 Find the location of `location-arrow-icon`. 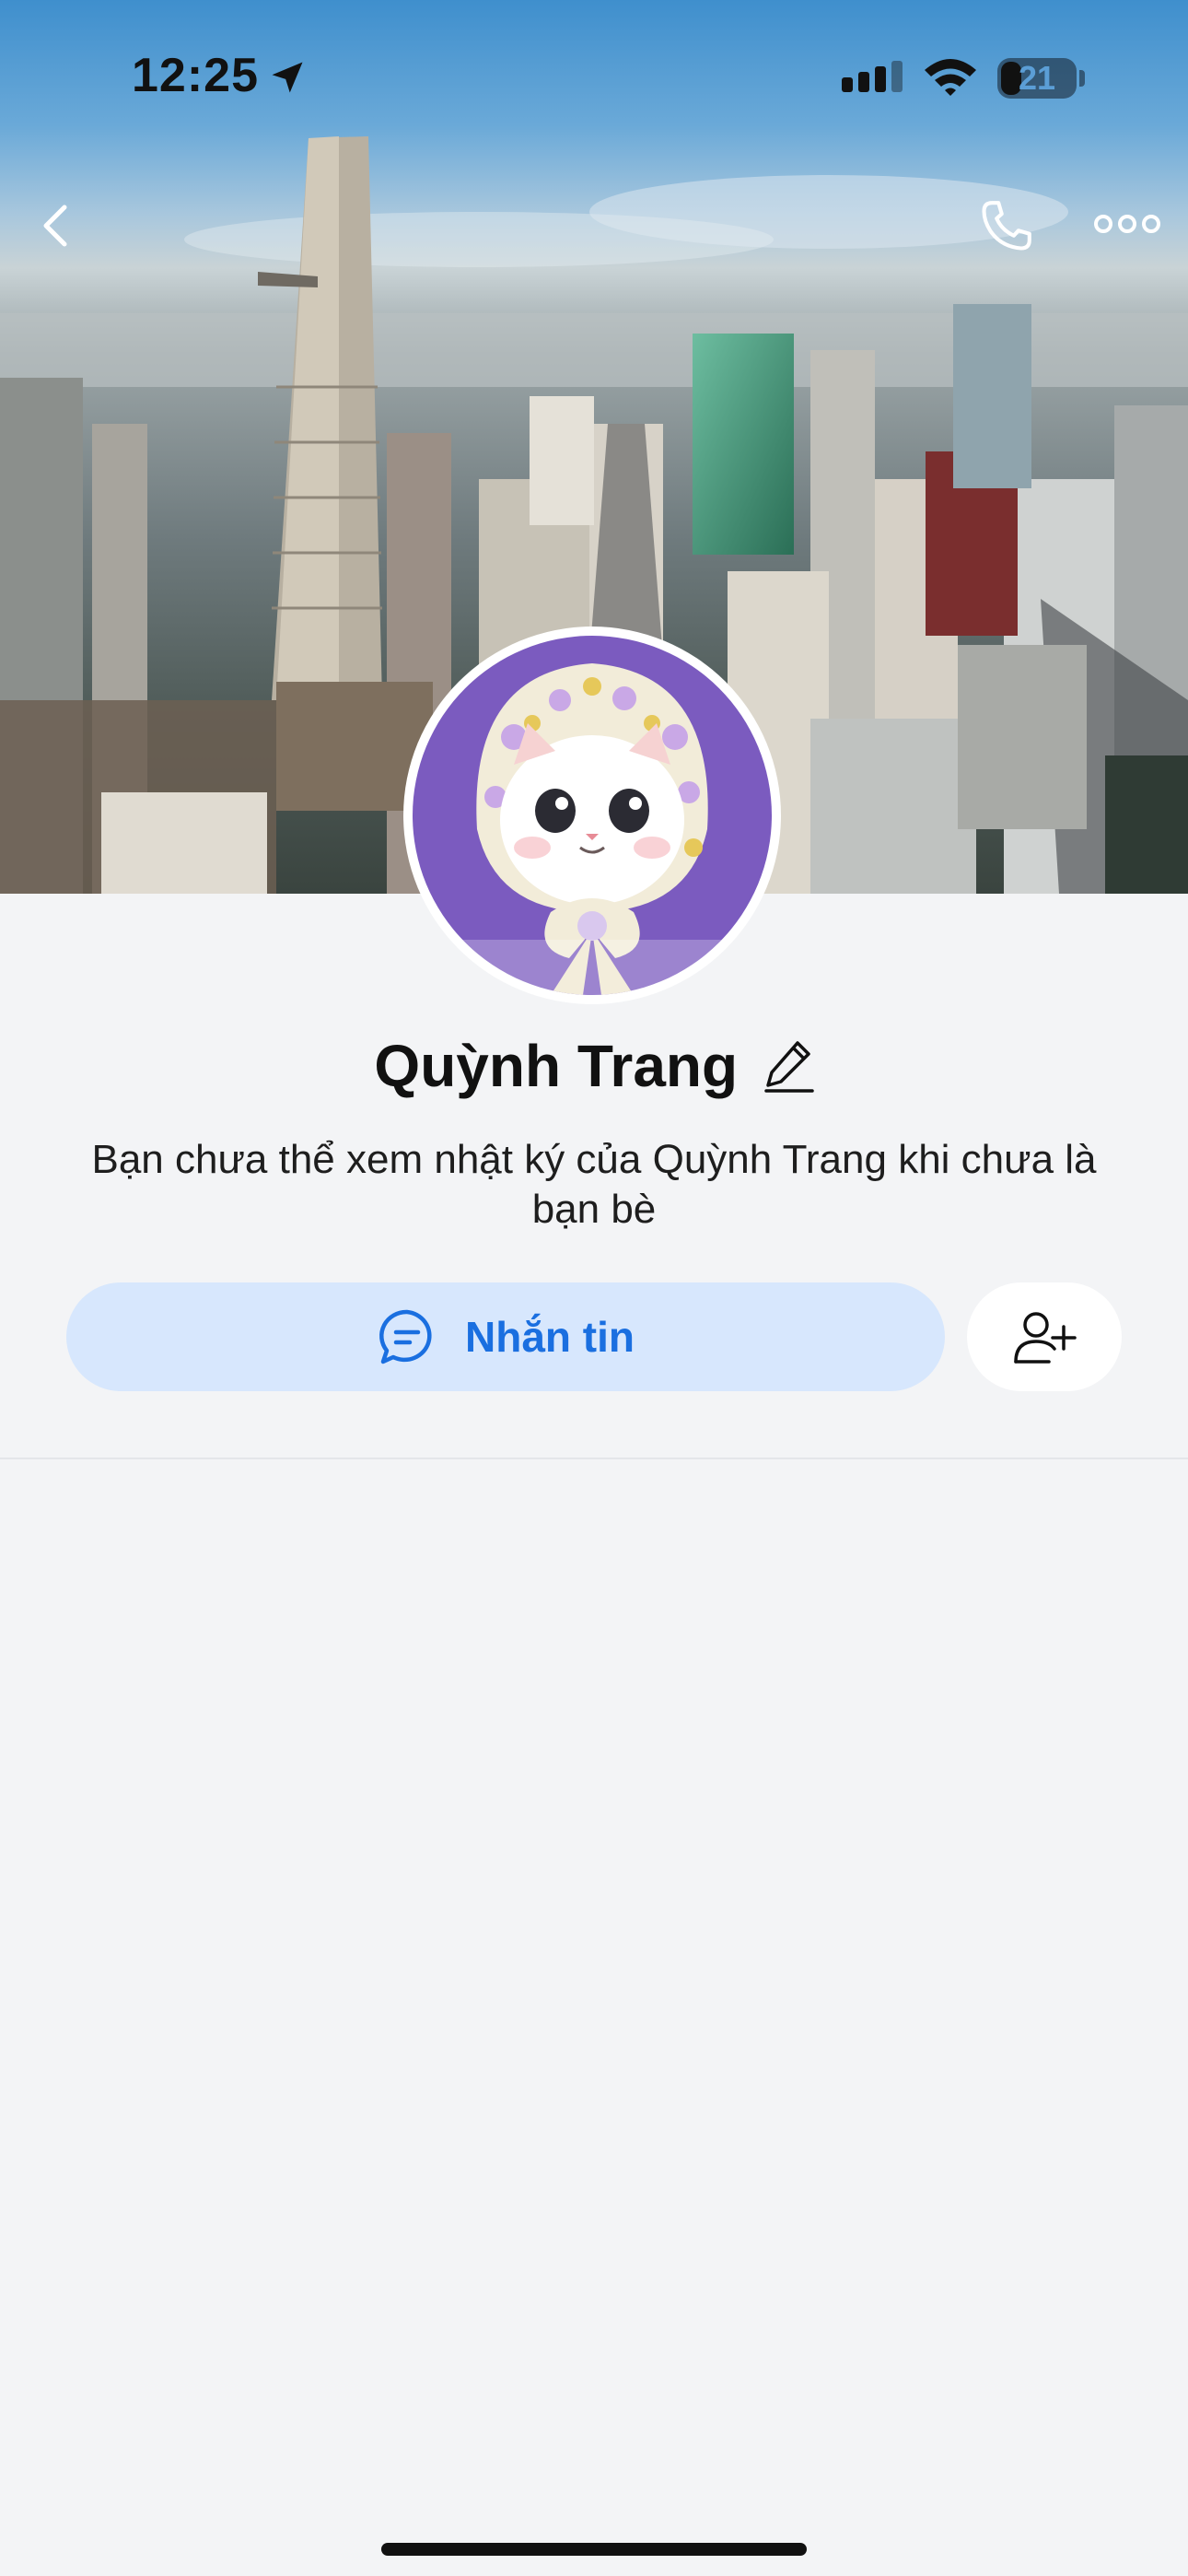

location-arrow-icon is located at coordinates (287, 77).